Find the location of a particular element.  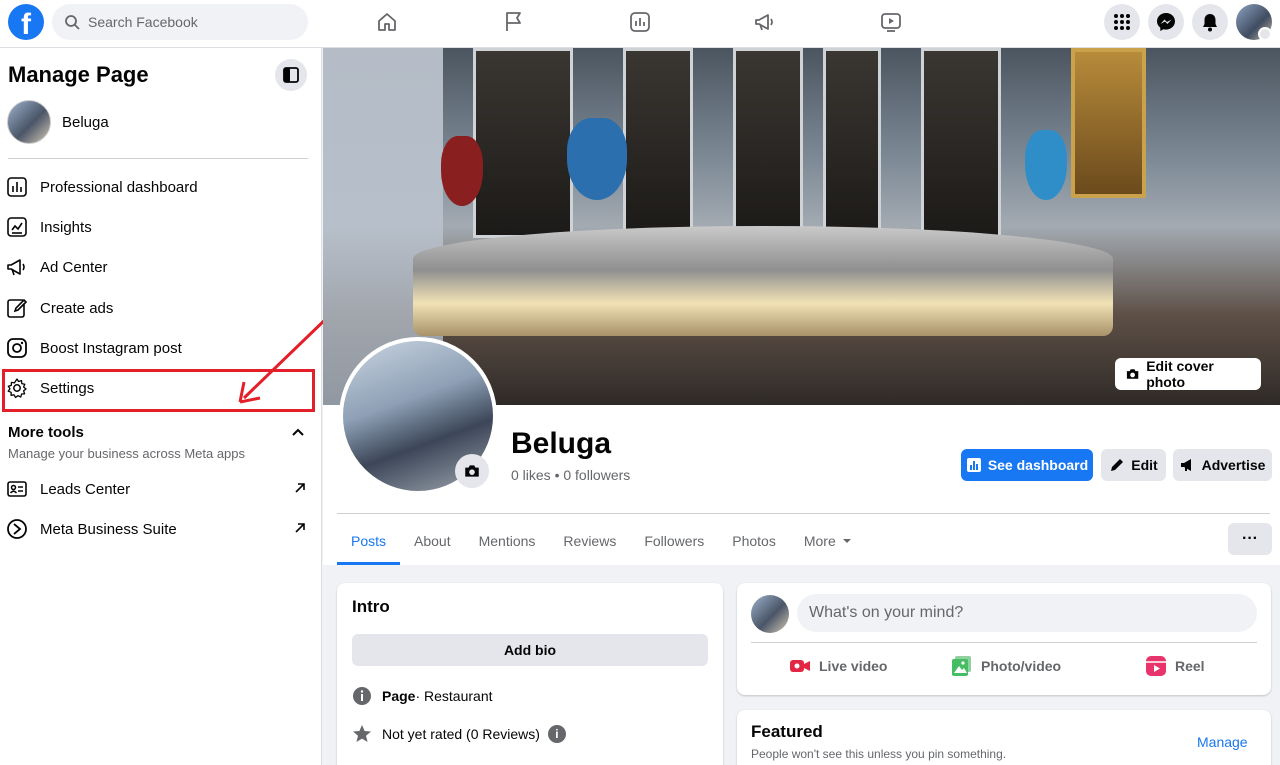

menu-grid-button is located at coordinates (1122, 22).